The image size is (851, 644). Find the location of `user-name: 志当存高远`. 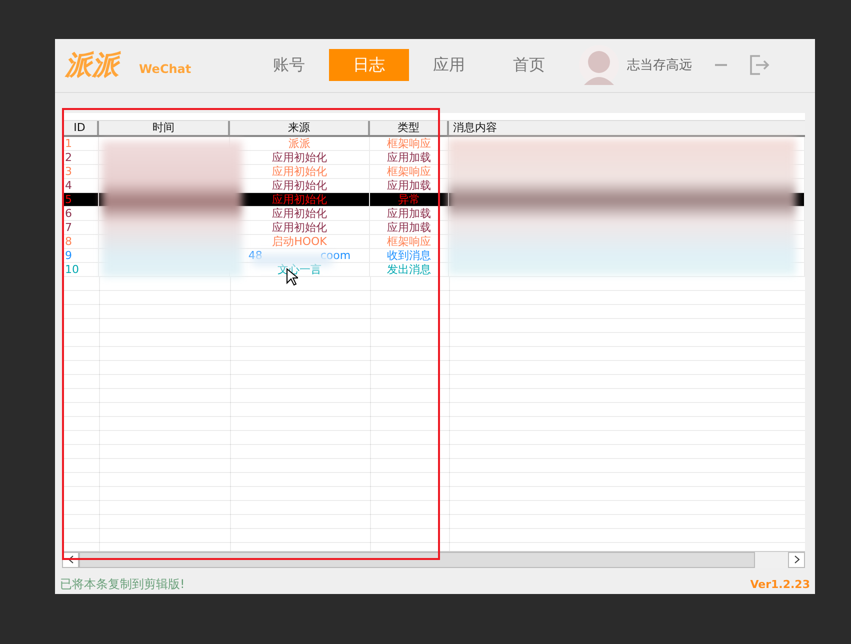

user-name: 志当存高远 is located at coordinates (659, 65).